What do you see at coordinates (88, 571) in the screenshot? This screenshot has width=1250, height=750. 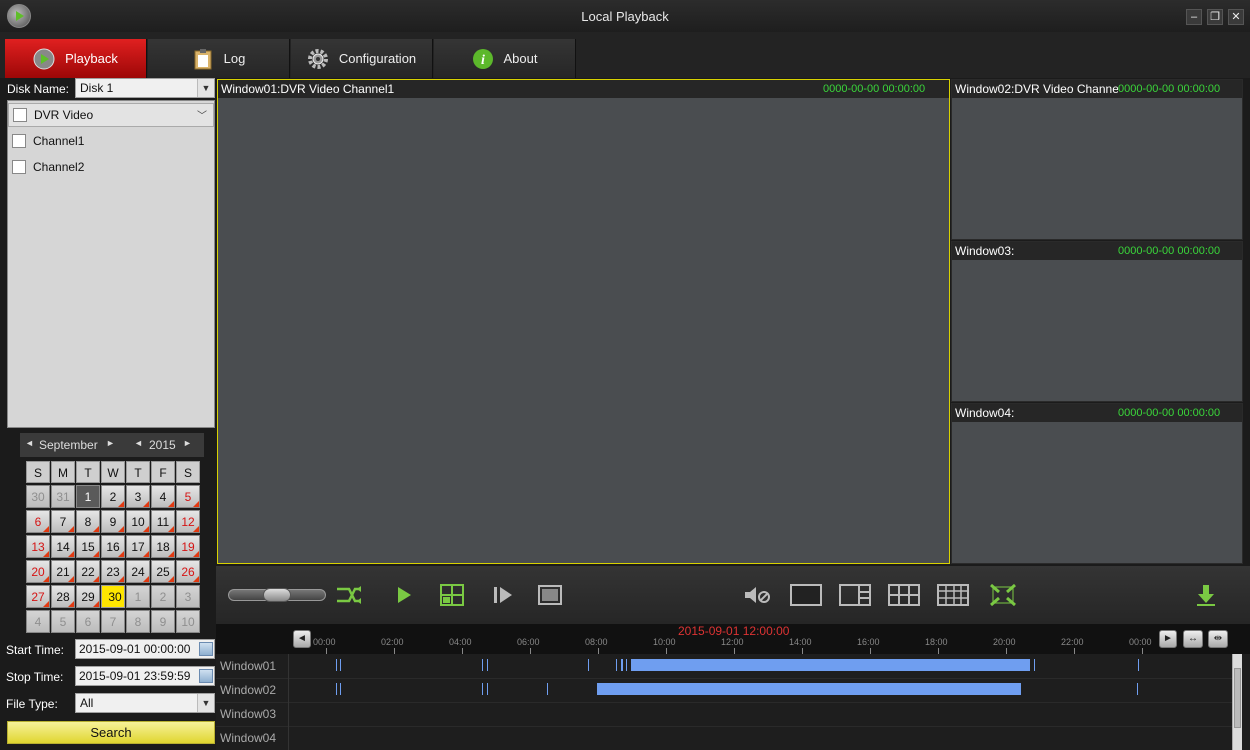 I see `calendar-day: 22` at bounding box center [88, 571].